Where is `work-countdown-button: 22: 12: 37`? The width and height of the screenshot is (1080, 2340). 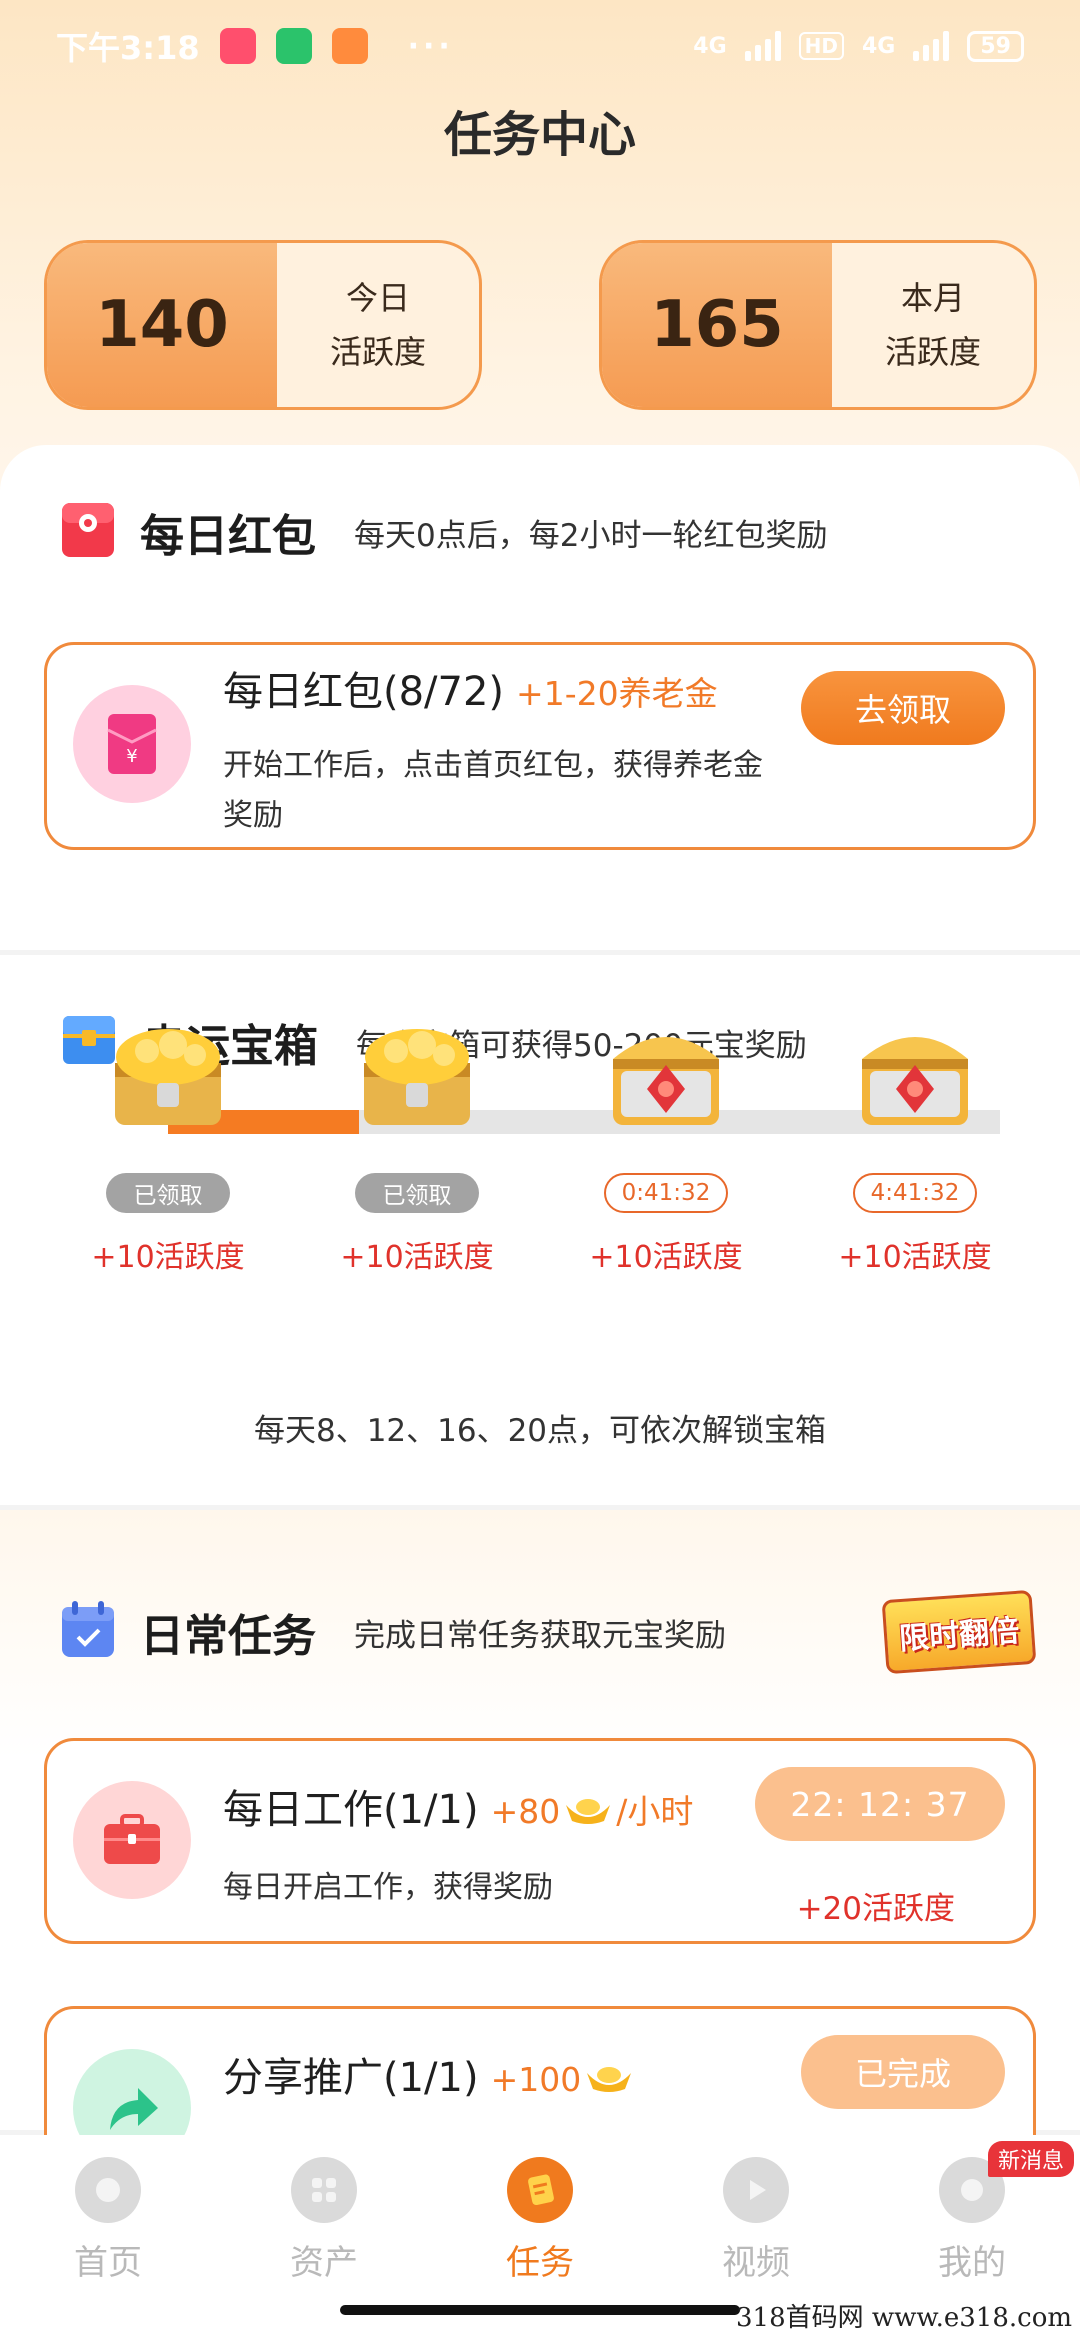
work-countdown-button: 22: 12: 37 is located at coordinates (880, 1804).